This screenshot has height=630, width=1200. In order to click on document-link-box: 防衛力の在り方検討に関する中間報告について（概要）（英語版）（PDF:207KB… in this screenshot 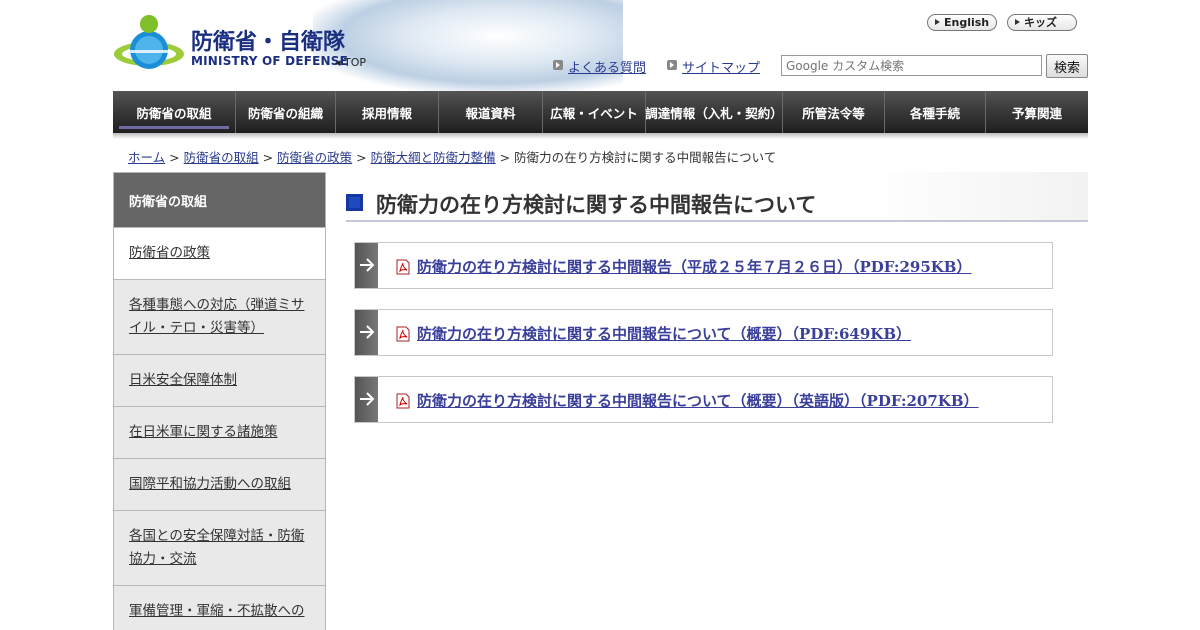, I will do `click(703, 399)`.